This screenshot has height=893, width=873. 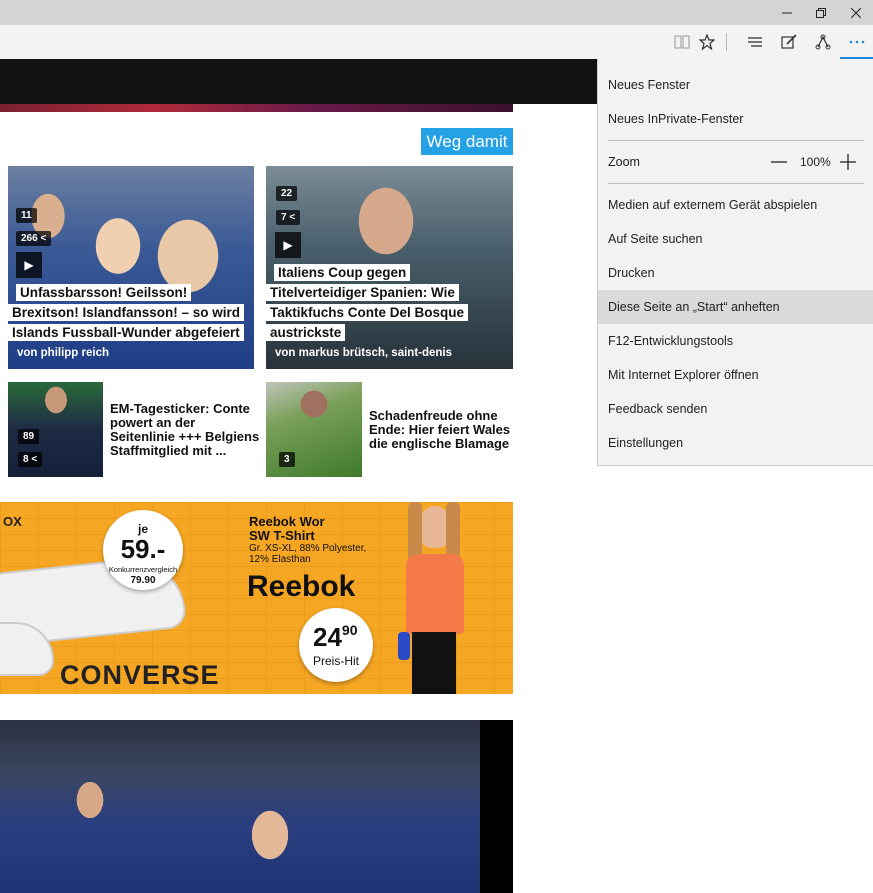 I want to click on photo-count-badge: 11, so click(x=26, y=215).